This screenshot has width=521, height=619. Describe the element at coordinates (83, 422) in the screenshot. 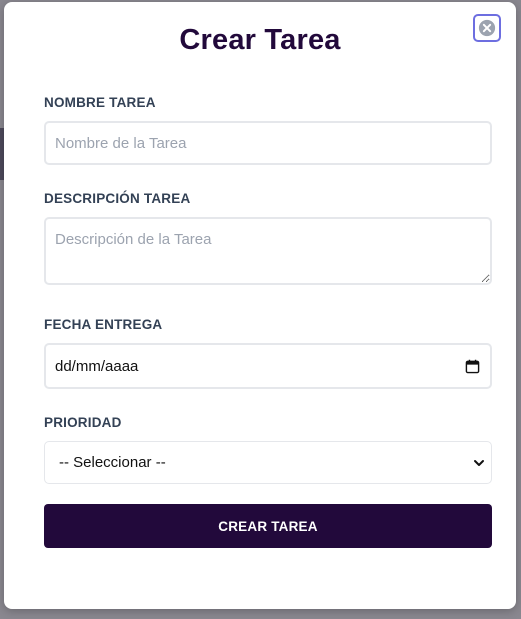

I see `priority-label: PRIORIDAD` at that location.